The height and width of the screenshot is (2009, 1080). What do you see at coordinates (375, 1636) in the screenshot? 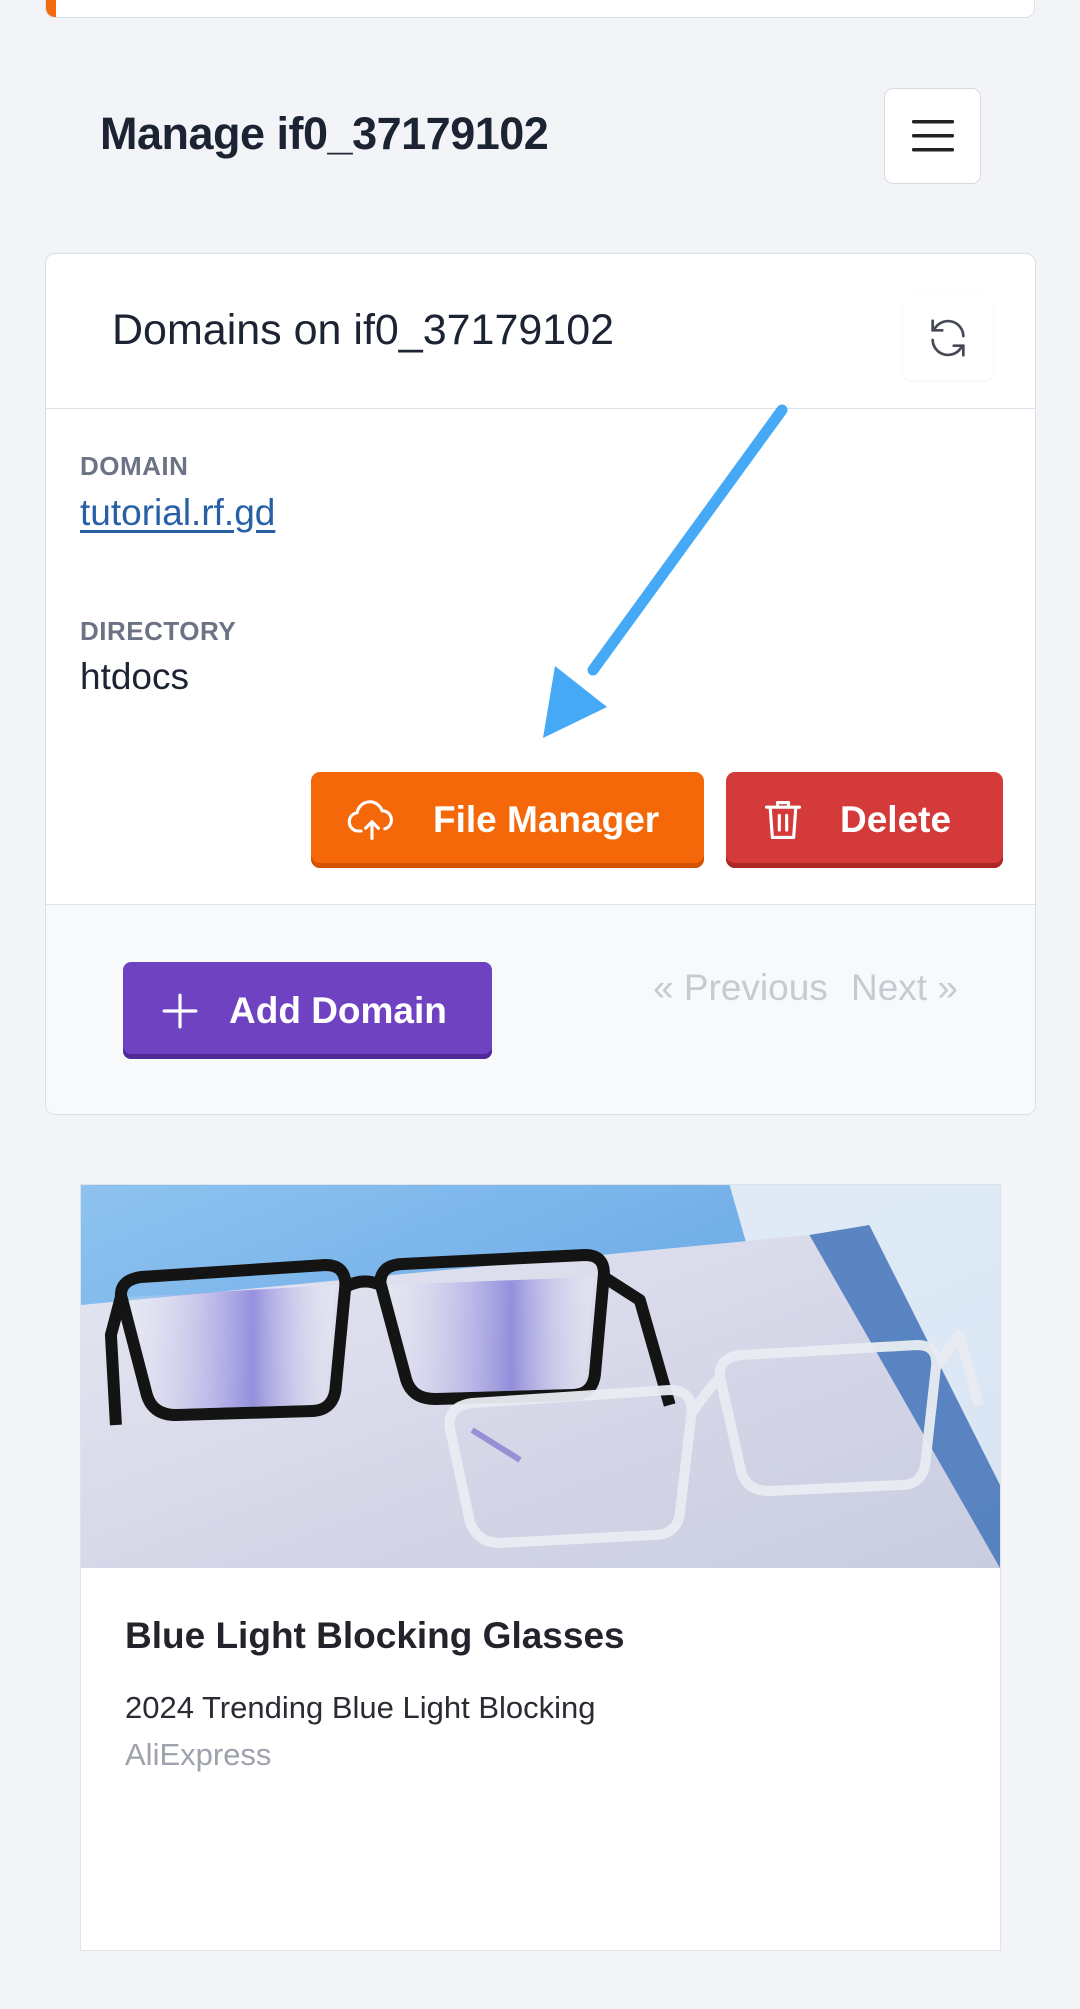
I see `ad-title: Blue Light Blocking Glasses` at bounding box center [375, 1636].